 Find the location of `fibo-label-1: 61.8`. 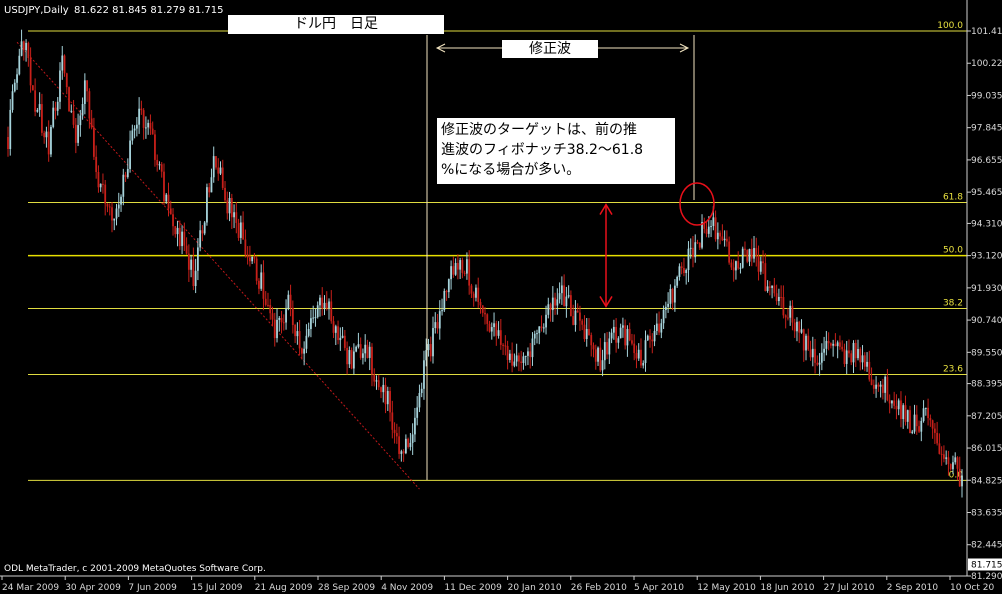

fibo-label-1: 61.8 is located at coordinates (953, 198).